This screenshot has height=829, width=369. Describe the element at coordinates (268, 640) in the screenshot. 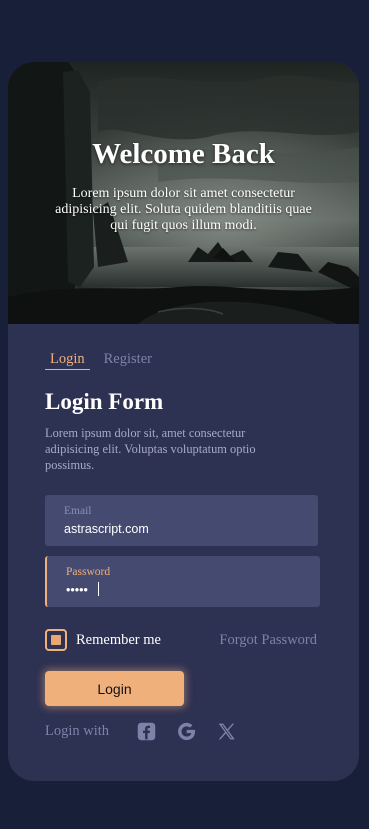

I see `forgot-password-link: Forgot Password` at that location.